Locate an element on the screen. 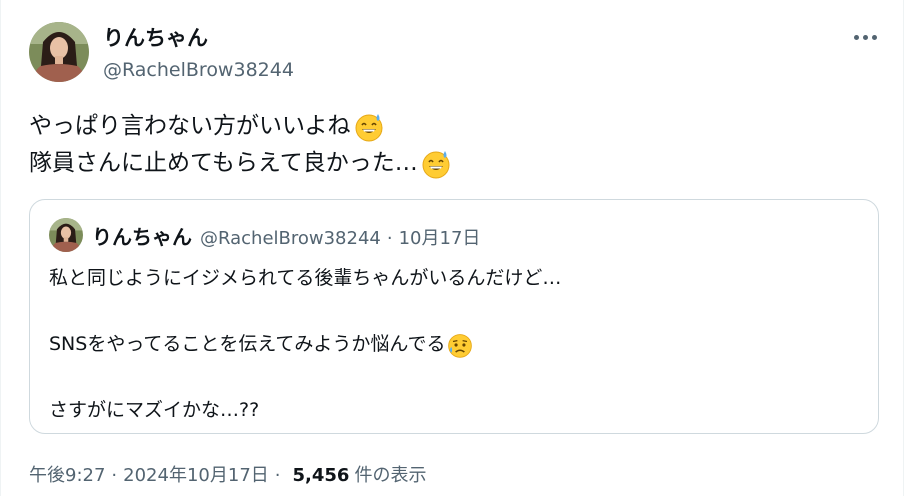  user-handle: @RachelBrow38244 is located at coordinates (198, 70).